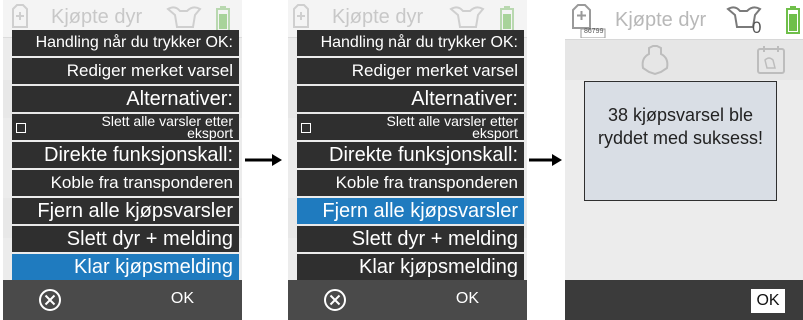 Image resolution: width=803 pixels, height=320 pixels. Describe the element at coordinates (680, 126) in the screenshot. I see `dialog-message: 38 kjøpsvarsel ble ryddet med suksess!` at that location.